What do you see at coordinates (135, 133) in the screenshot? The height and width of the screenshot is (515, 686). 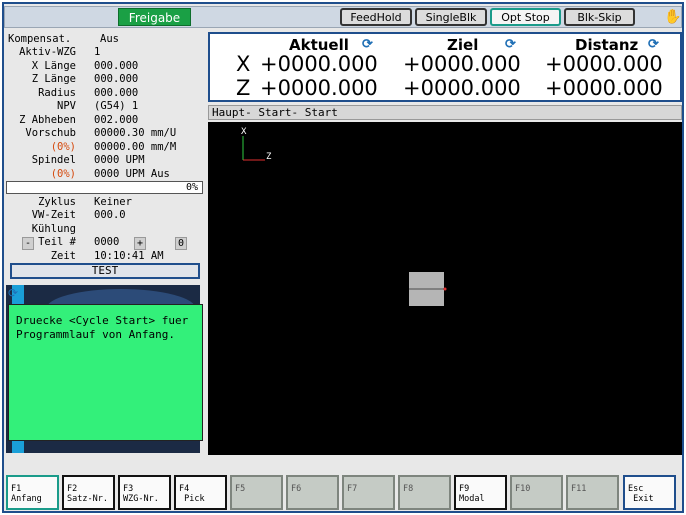 I see `vorschub-value: 00000.30 mm/U` at bounding box center [135, 133].